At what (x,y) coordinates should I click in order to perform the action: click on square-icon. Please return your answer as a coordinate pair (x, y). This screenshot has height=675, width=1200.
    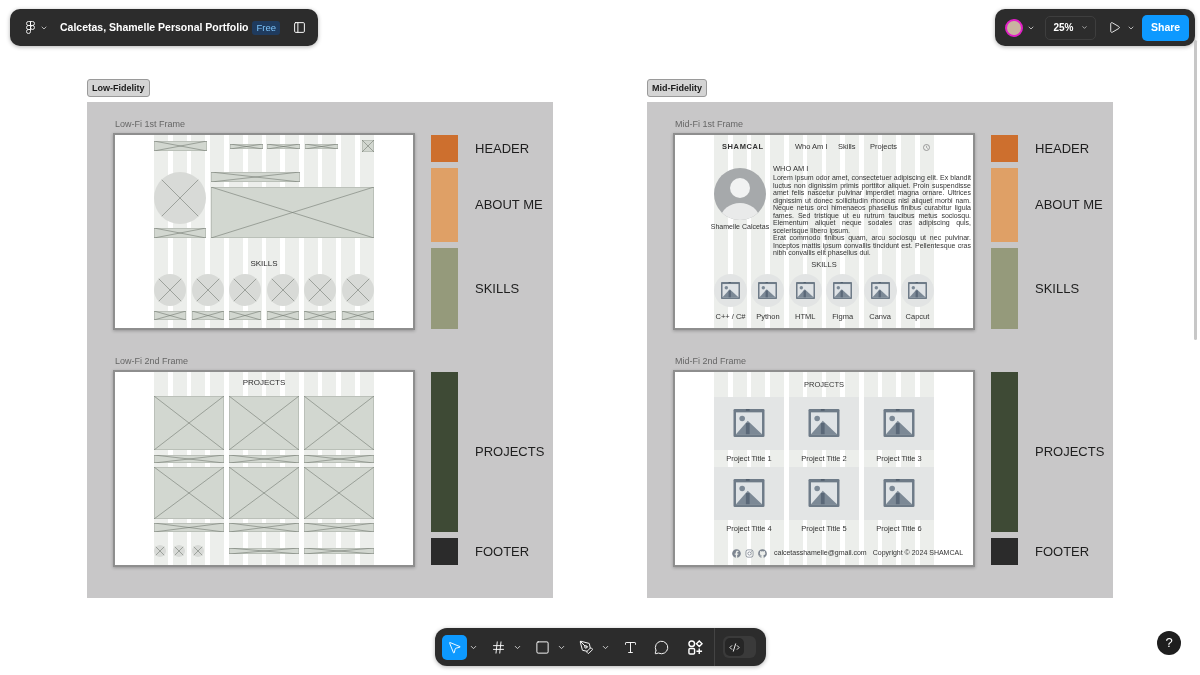
    Looking at the image, I should click on (542, 647).